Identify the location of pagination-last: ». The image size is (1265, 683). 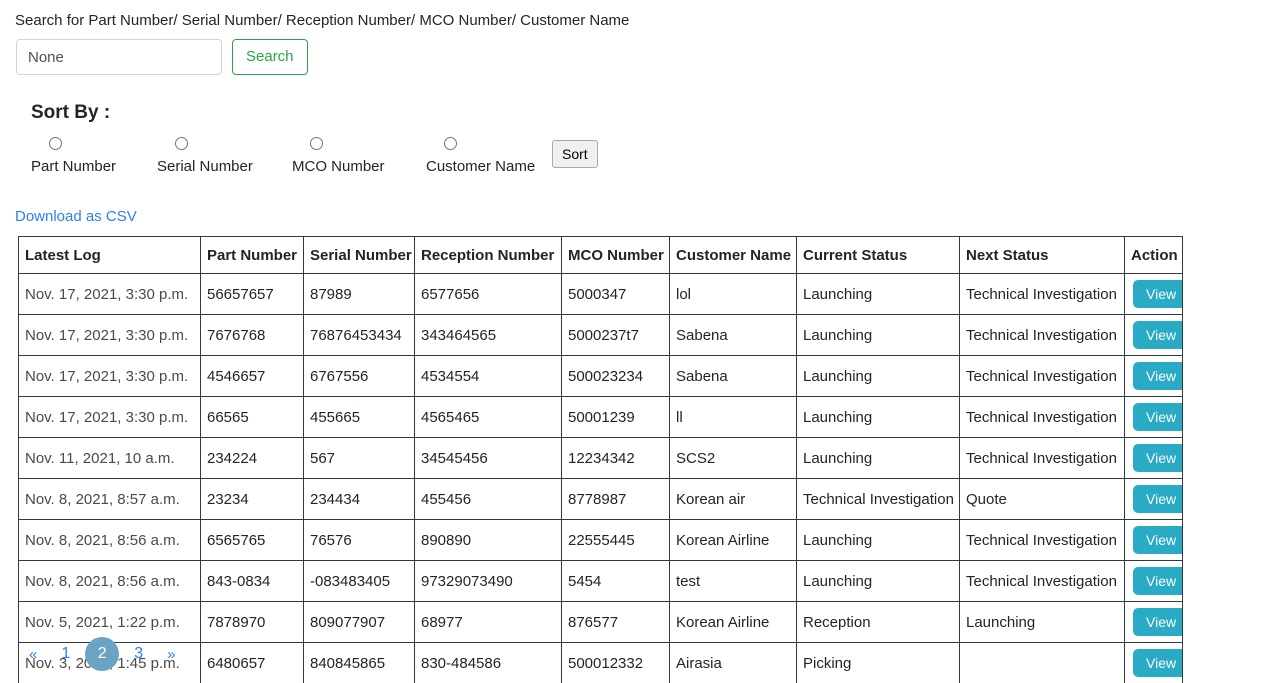
(171, 654).